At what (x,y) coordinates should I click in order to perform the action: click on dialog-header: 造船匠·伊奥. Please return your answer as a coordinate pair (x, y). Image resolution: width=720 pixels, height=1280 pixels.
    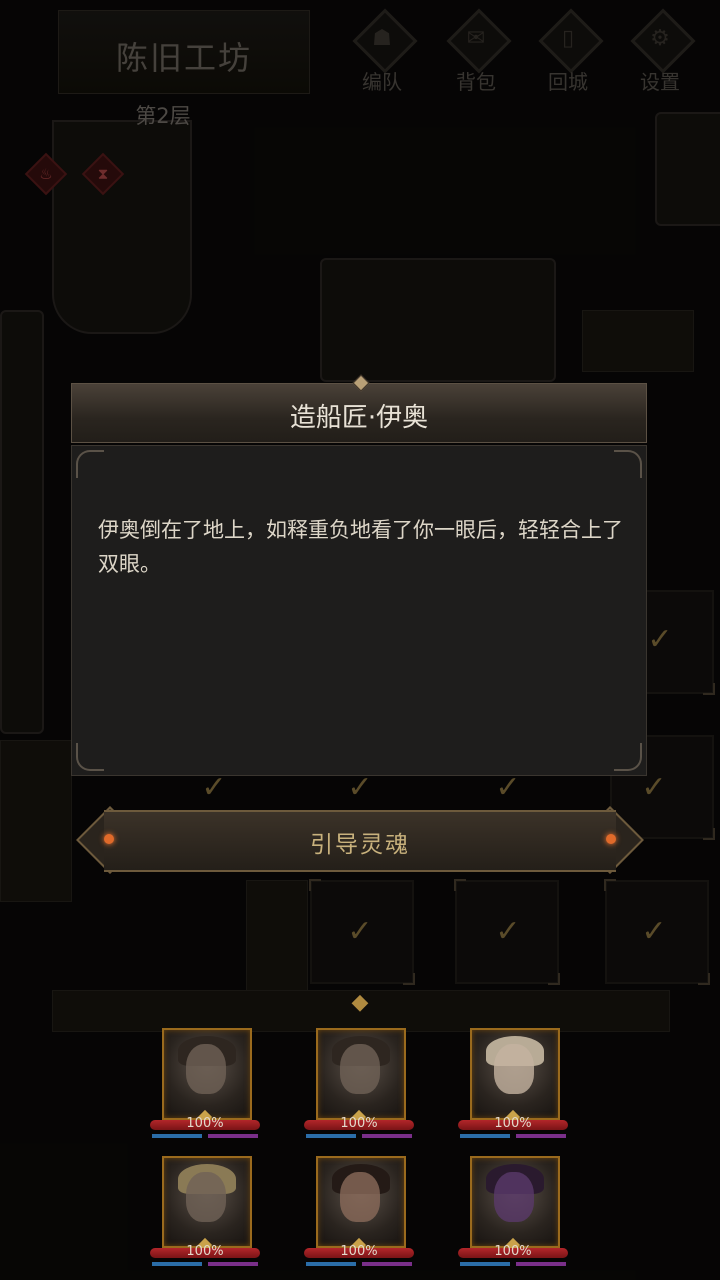
    Looking at the image, I should click on (359, 408).